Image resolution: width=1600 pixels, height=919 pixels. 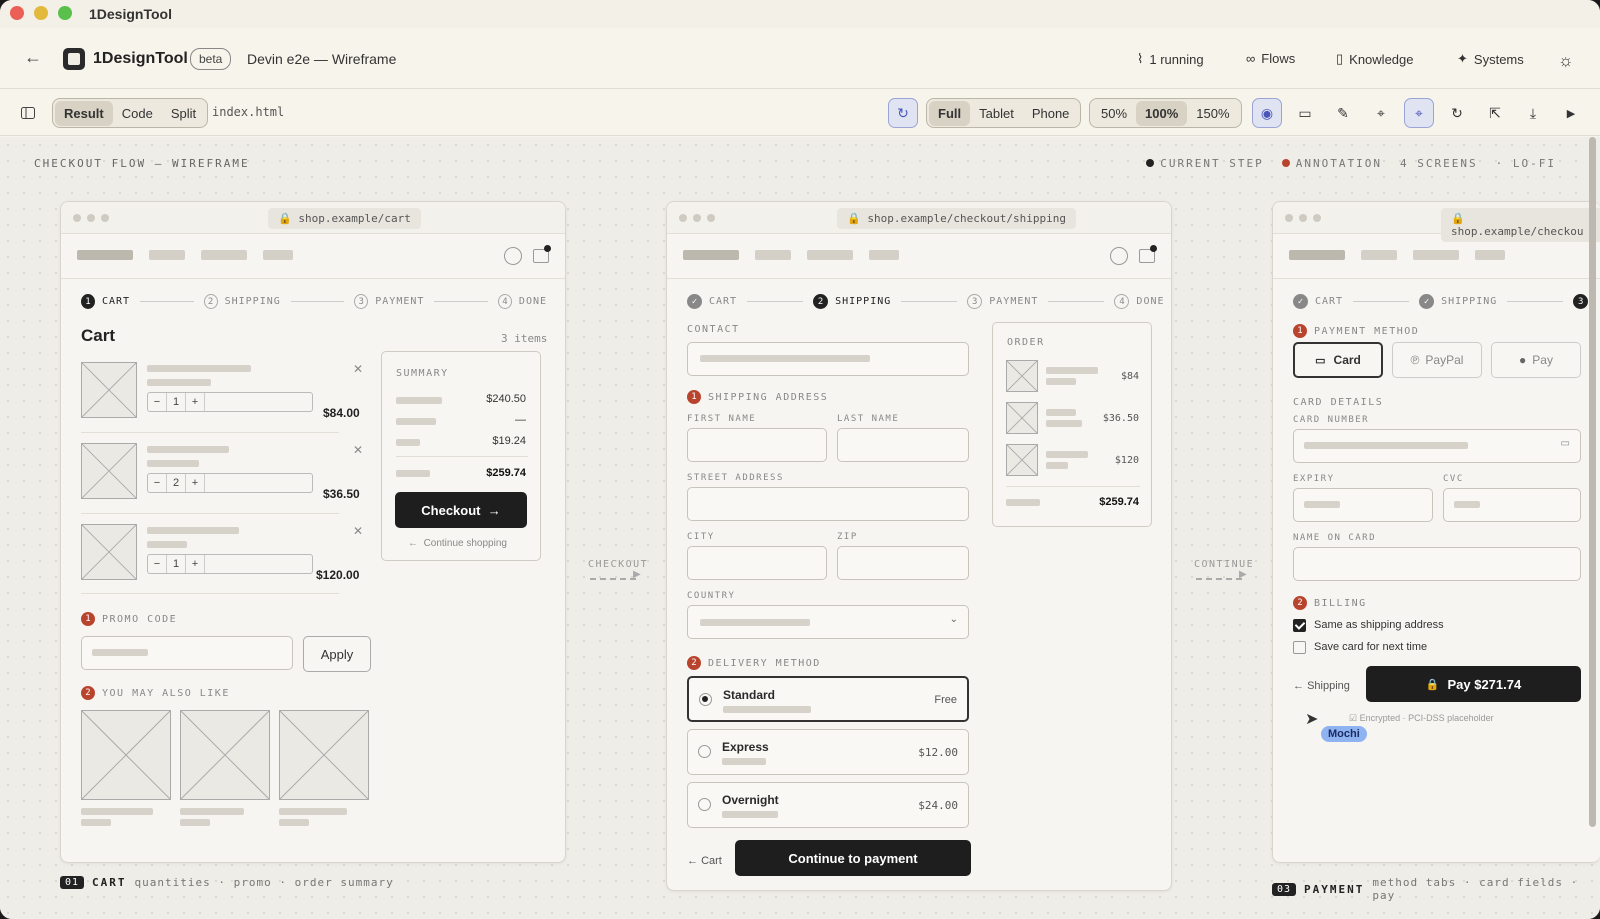 What do you see at coordinates (1381, 113) in the screenshot?
I see `select-target-icon: ⌖` at bounding box center [1381, 113].